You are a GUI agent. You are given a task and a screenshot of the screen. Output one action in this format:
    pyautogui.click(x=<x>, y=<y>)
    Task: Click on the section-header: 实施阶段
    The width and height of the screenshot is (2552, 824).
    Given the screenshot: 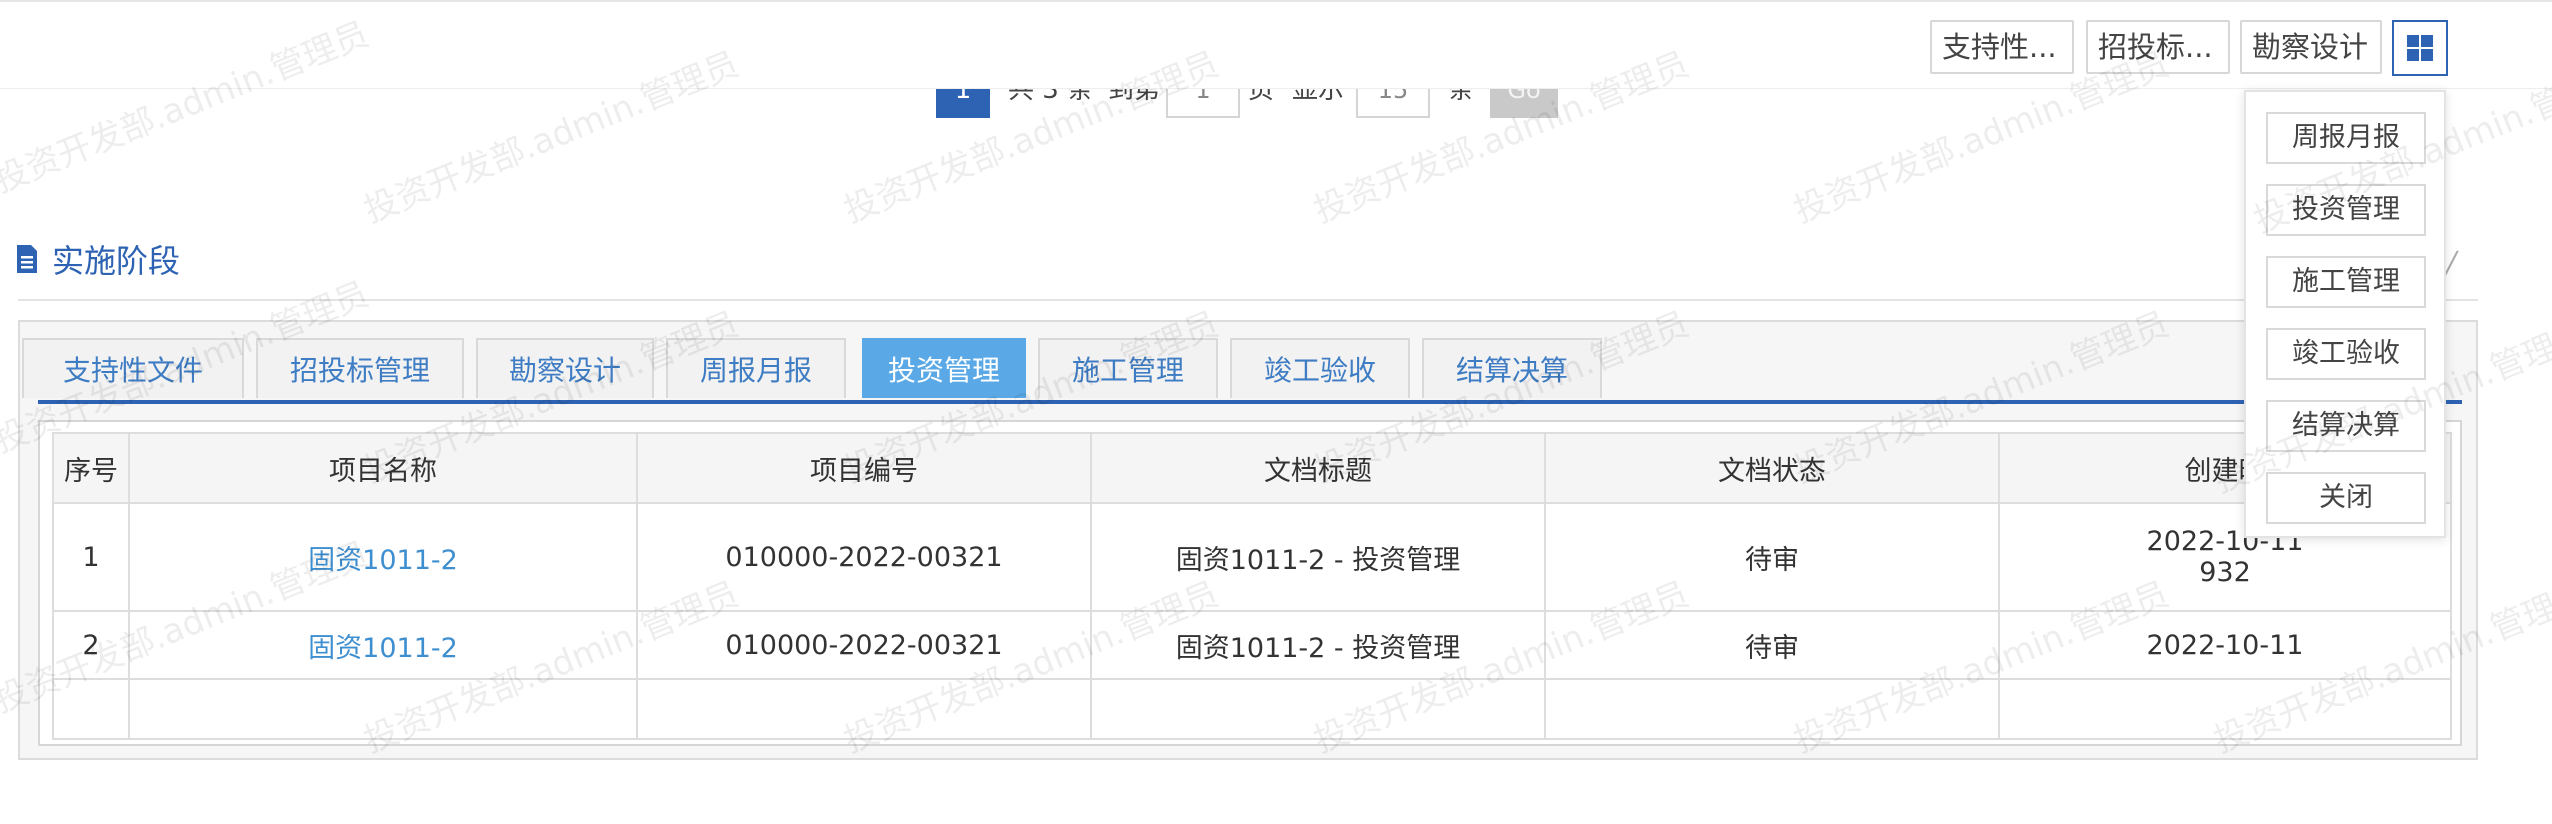 What is the action you would take?
    pyautogui.click(x=98, y=261)
    